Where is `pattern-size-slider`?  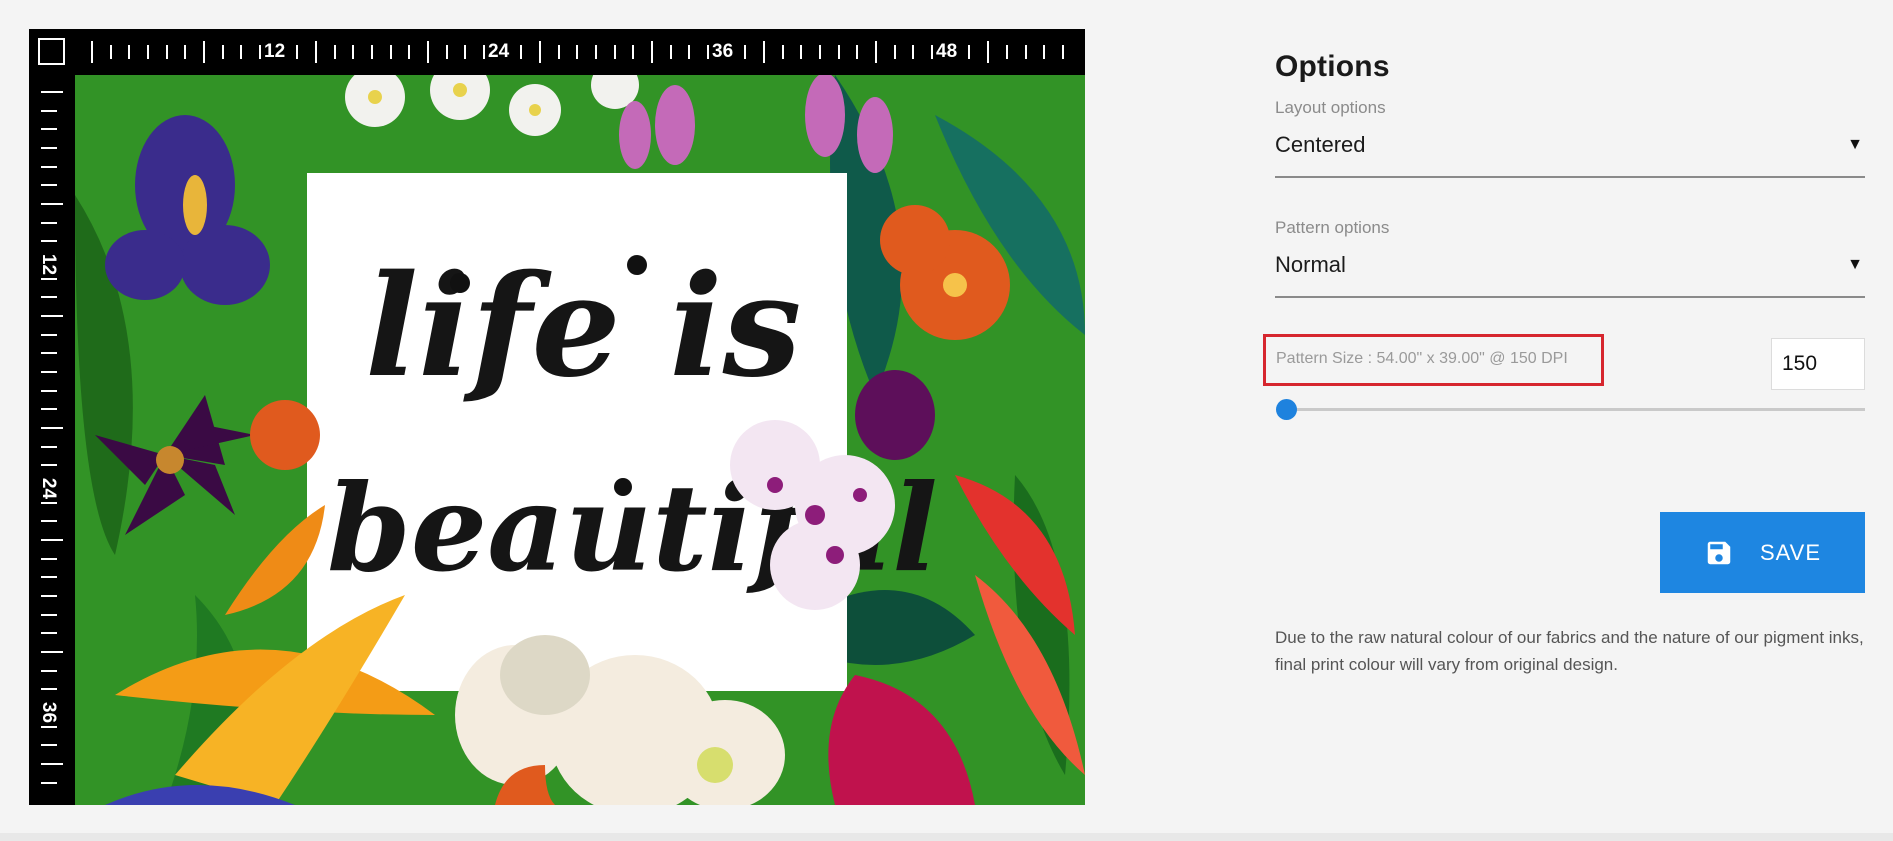 pattern-size-slider is located at coordinates (1570, 409).